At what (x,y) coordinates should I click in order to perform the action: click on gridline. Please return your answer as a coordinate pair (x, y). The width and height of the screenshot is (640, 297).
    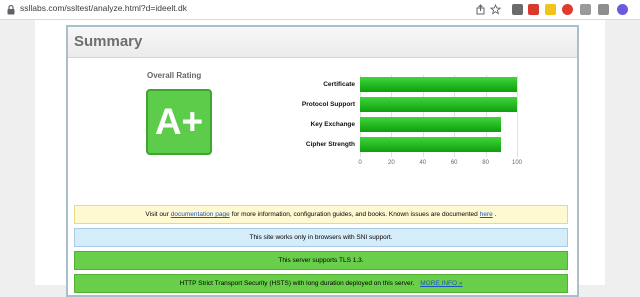
    Looking at the image, I should click on (517, 116).